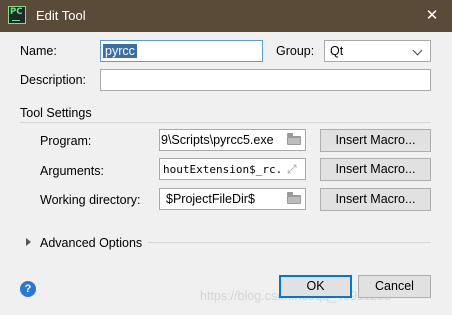 This screenshot has width=452, height=315. What do you see at coordinates (295, 51) in the screenshot?
I see `group-label: Group:` at bounding box center [295, 51].